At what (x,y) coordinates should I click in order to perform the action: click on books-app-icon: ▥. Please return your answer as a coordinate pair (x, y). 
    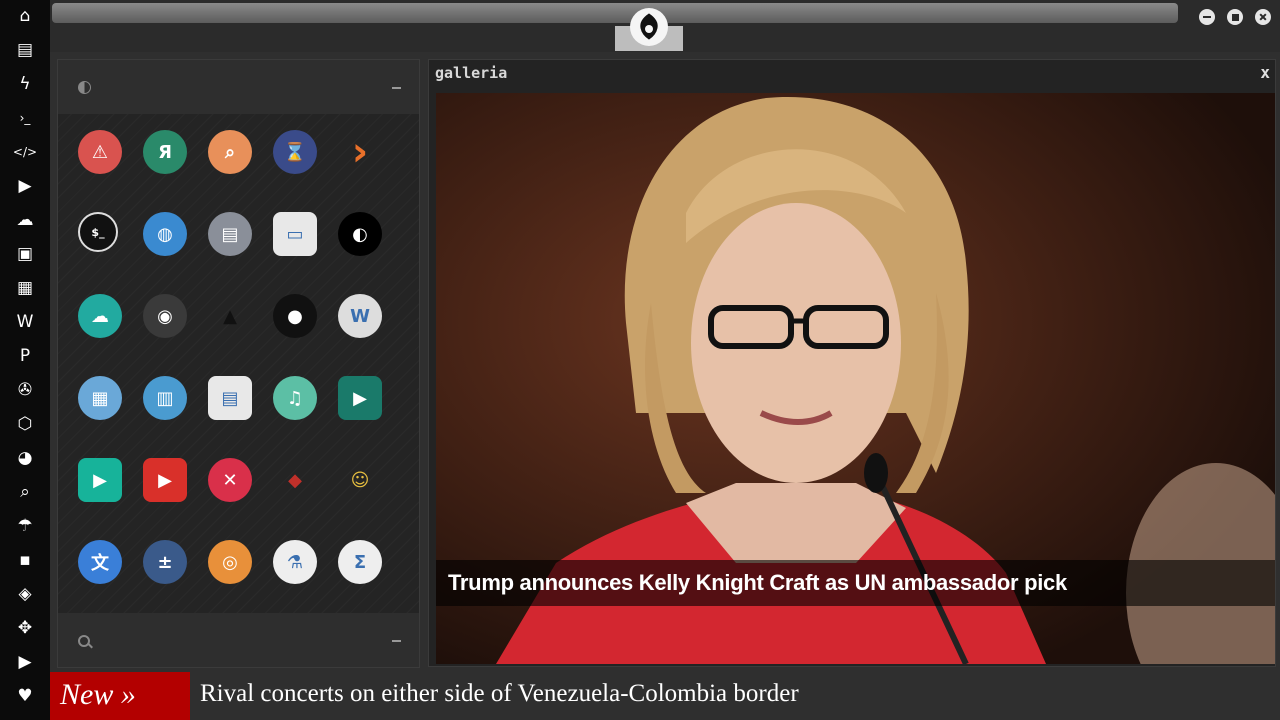
    Looking at the image, I should click on (165, 398).